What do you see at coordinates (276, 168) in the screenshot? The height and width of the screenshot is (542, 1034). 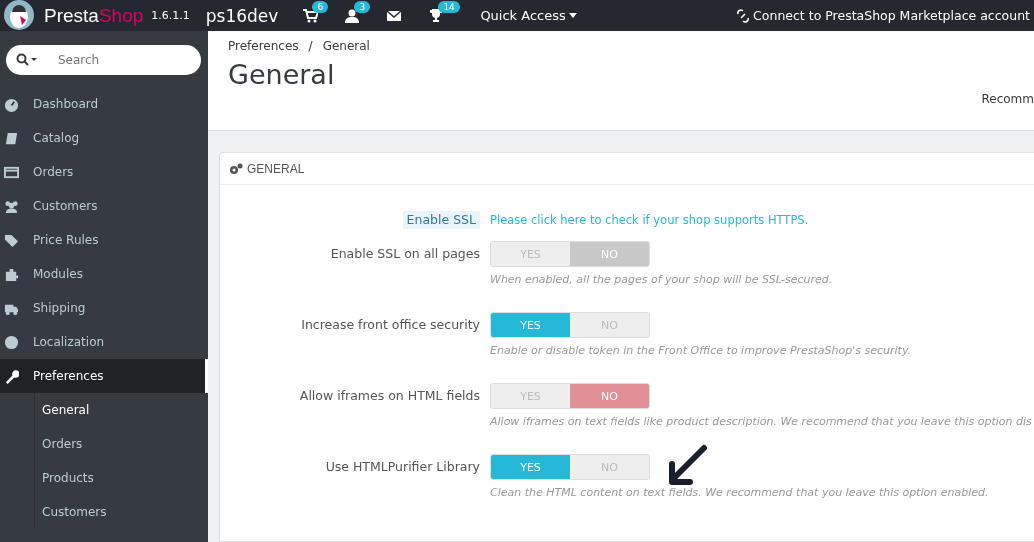 I see `panel-title: GENERAL` at bounding box center [276, 168].